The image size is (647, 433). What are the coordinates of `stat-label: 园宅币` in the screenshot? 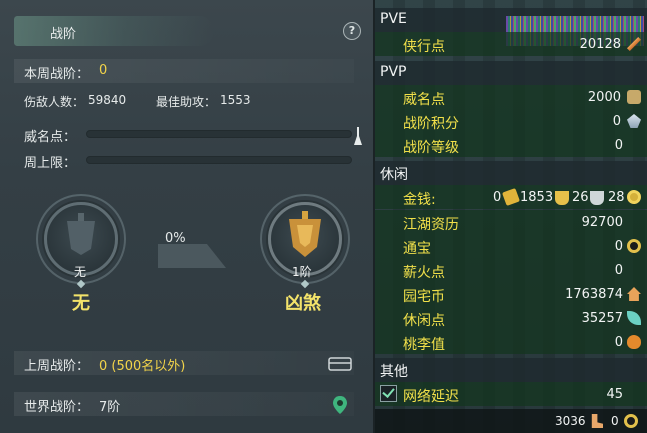 It's located at (424, 297).